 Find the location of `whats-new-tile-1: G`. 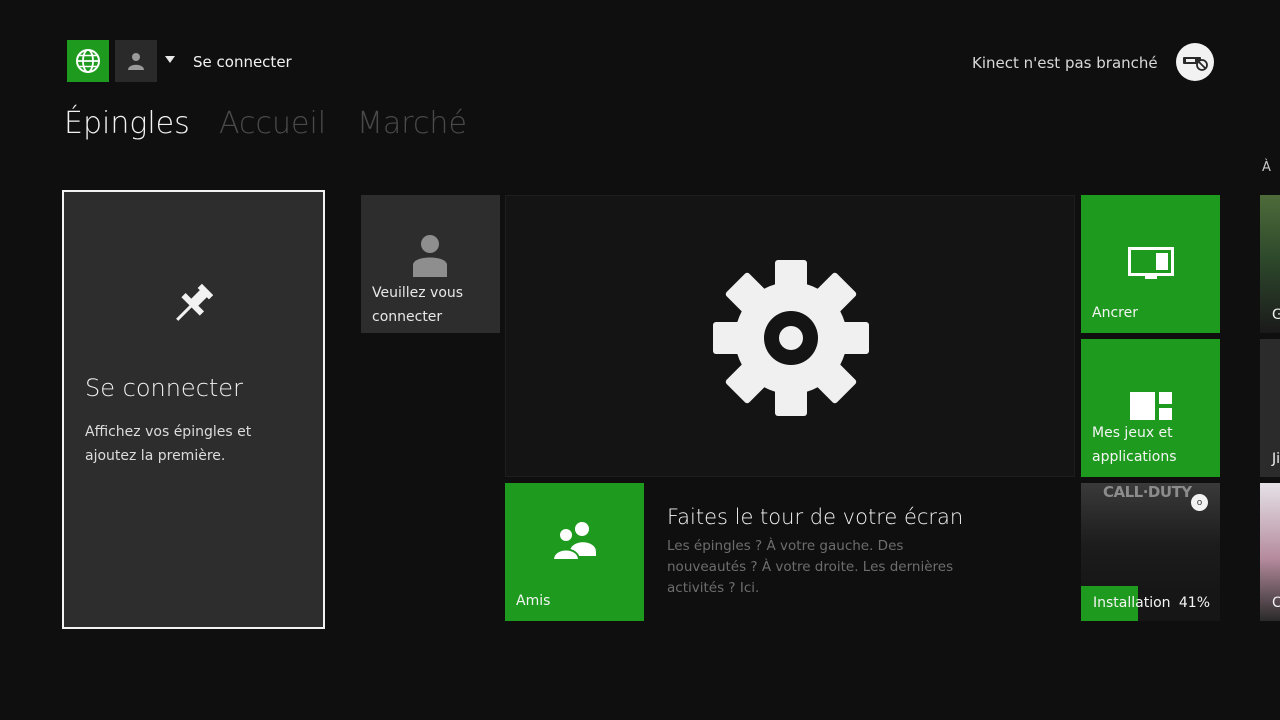

whats-new-tile-1: G is located at coordinates (1270, 264).